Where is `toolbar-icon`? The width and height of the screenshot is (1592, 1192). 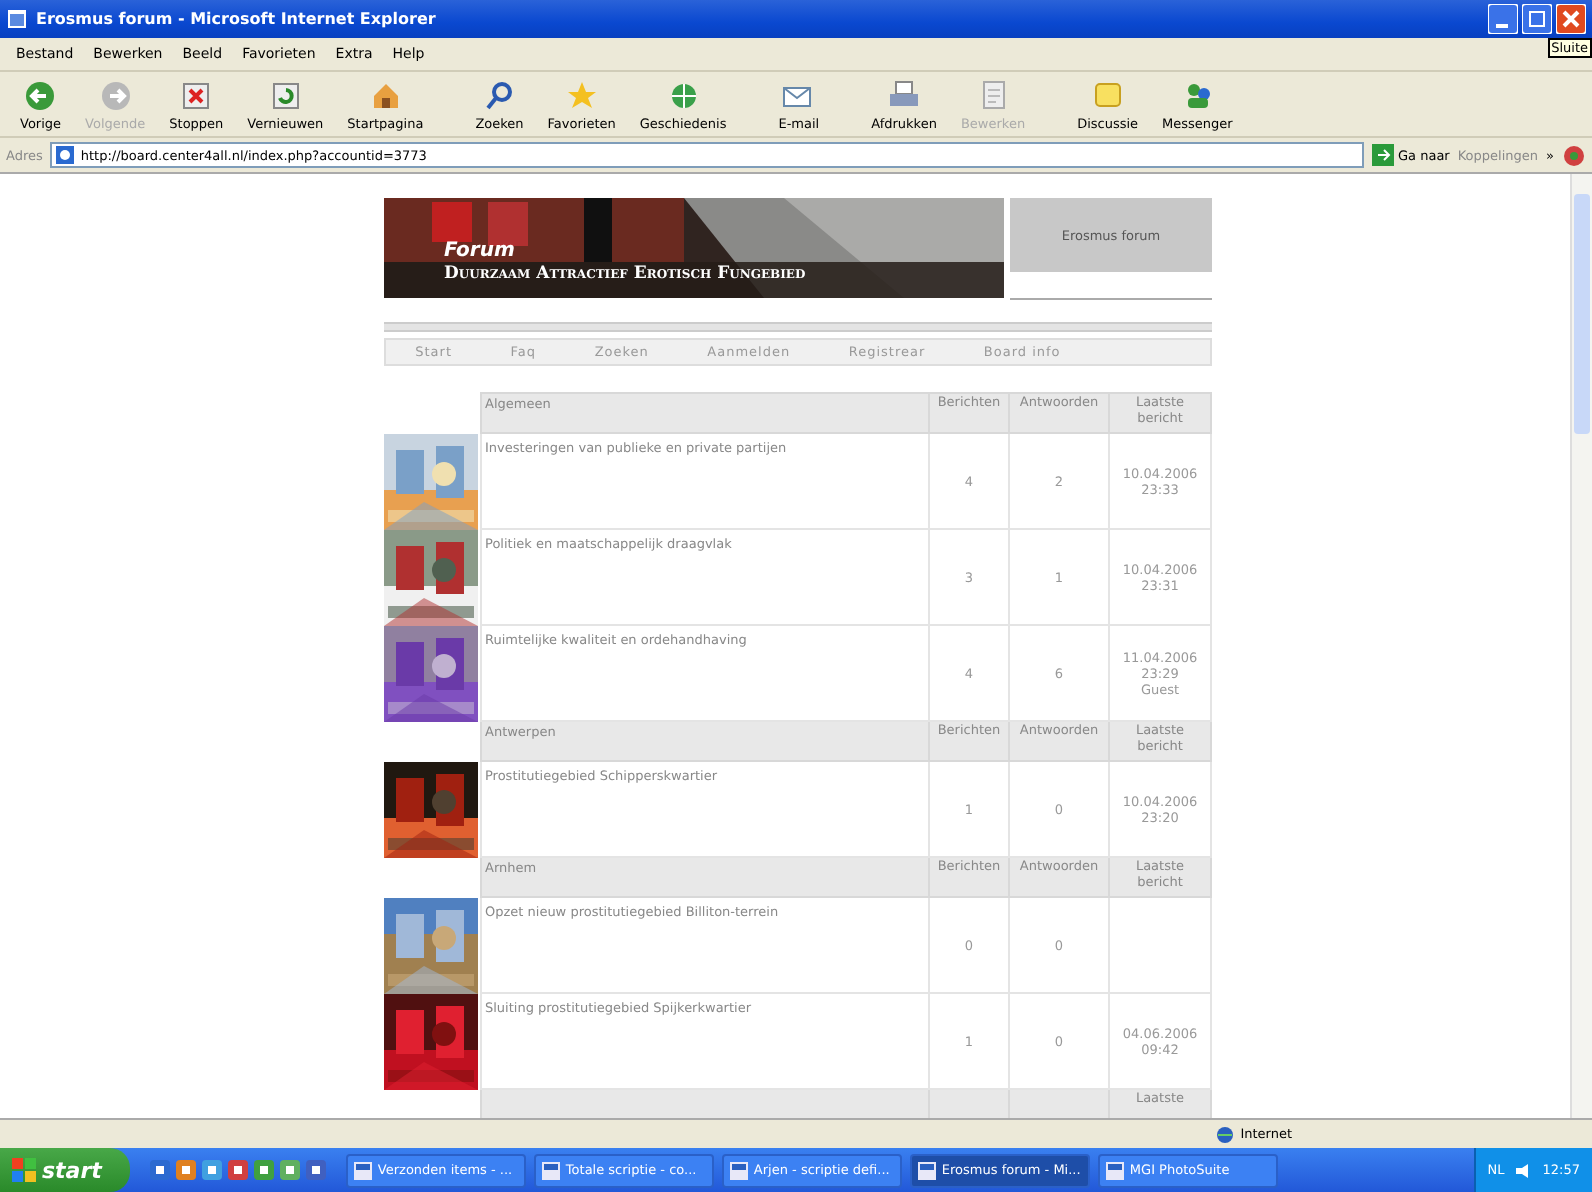 toolbar-icon is located at coordinates (1574, 155).